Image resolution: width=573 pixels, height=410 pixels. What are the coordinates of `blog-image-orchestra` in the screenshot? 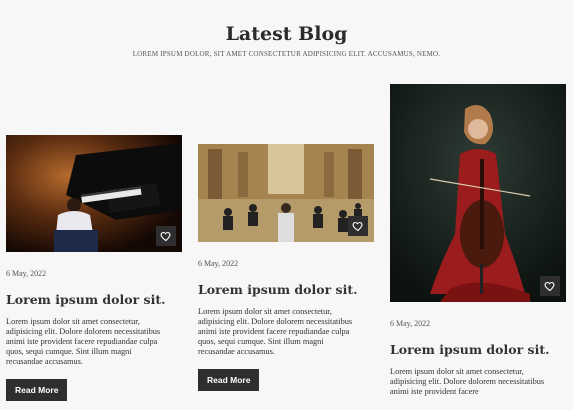 It's located at (286, 193).